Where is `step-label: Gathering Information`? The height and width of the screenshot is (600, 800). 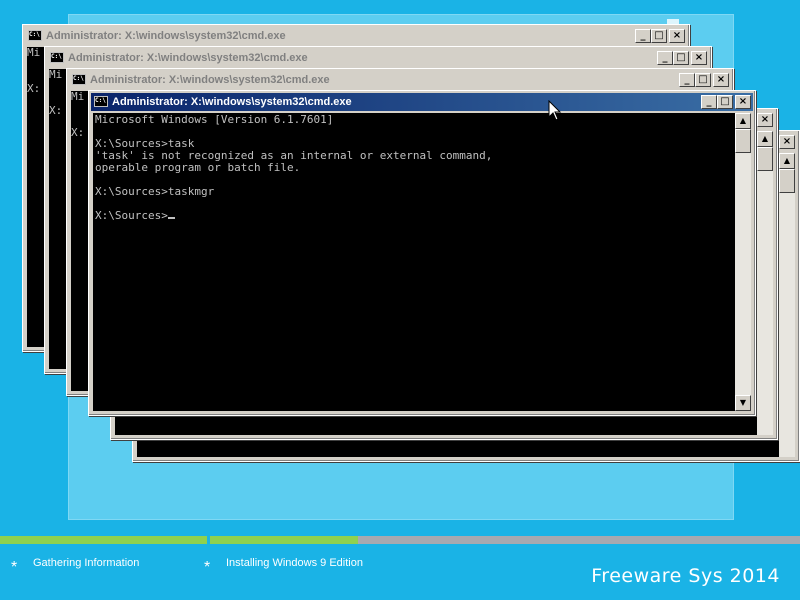
step-label: Gathering Information is located at coordinates (86, 563).